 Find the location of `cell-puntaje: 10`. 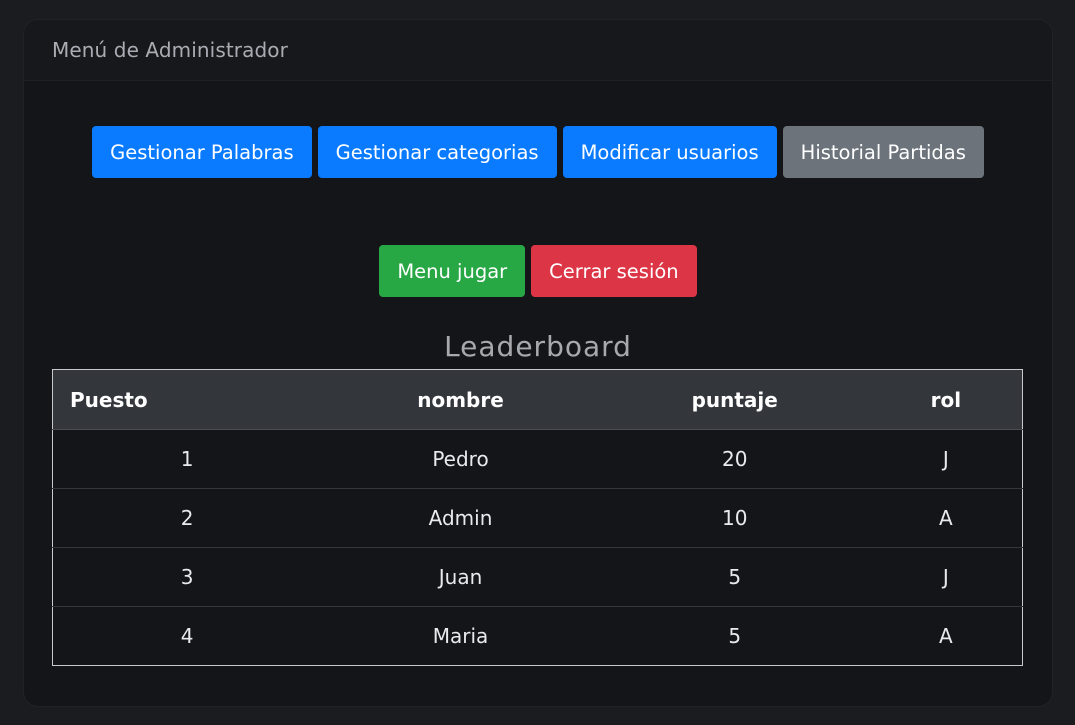

cell-puntaje: 10 is located at coordinates (734, 518).